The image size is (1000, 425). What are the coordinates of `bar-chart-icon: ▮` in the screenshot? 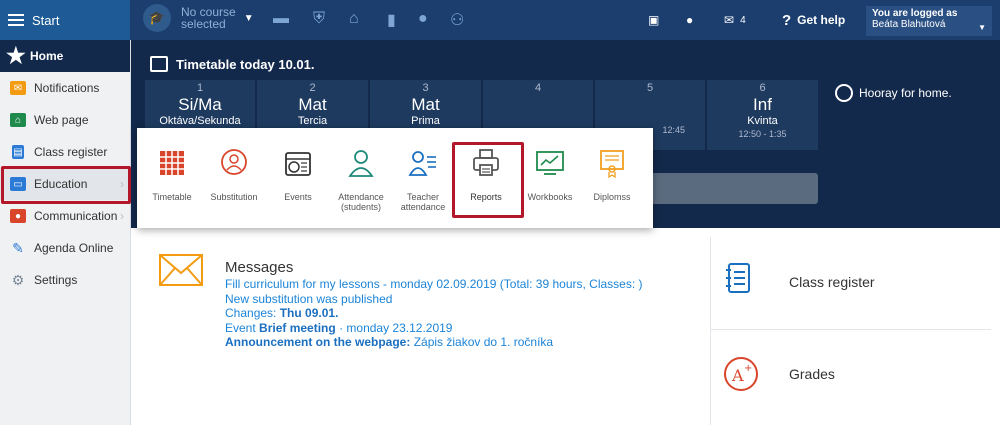 It's located at (391, 20).